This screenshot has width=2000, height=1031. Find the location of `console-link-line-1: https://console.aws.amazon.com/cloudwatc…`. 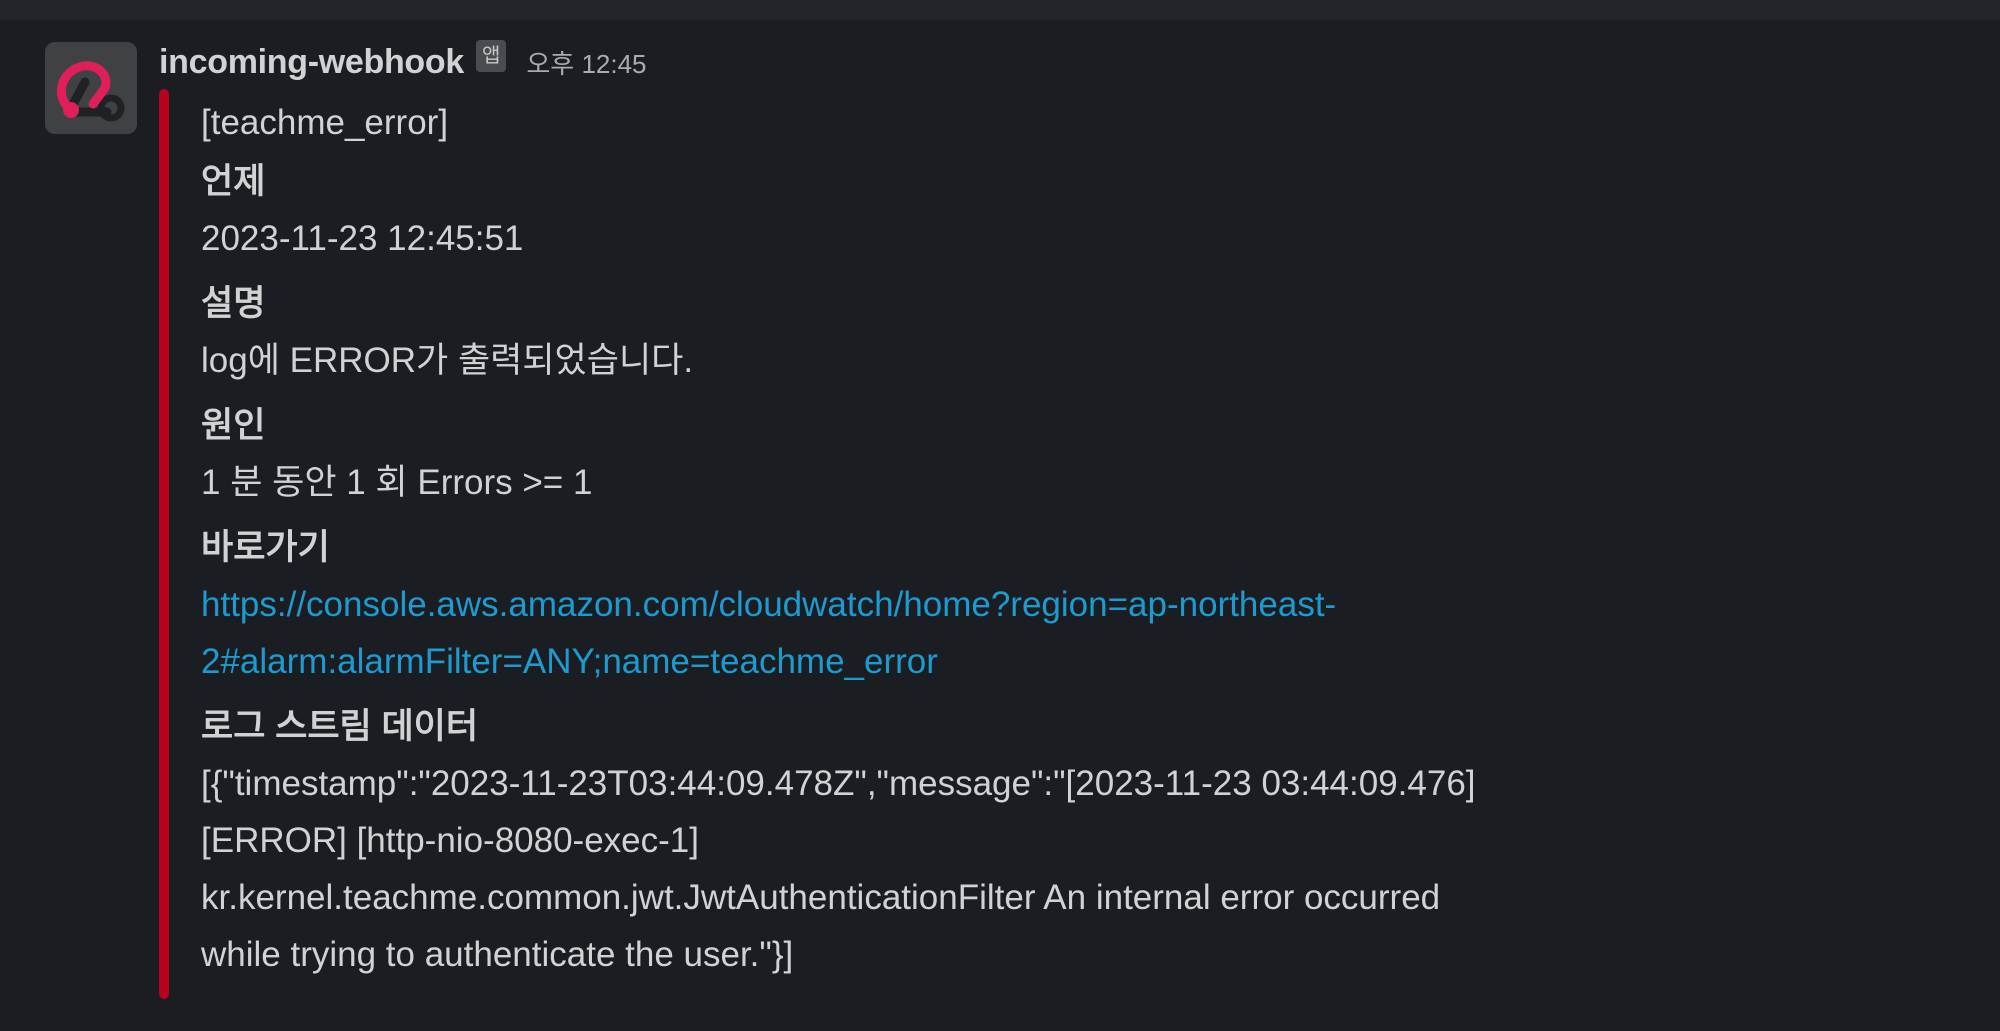

console-link-line-1: https://console.aws.amazon.com/cloudwatc… is located at coordinates (1061, 604).